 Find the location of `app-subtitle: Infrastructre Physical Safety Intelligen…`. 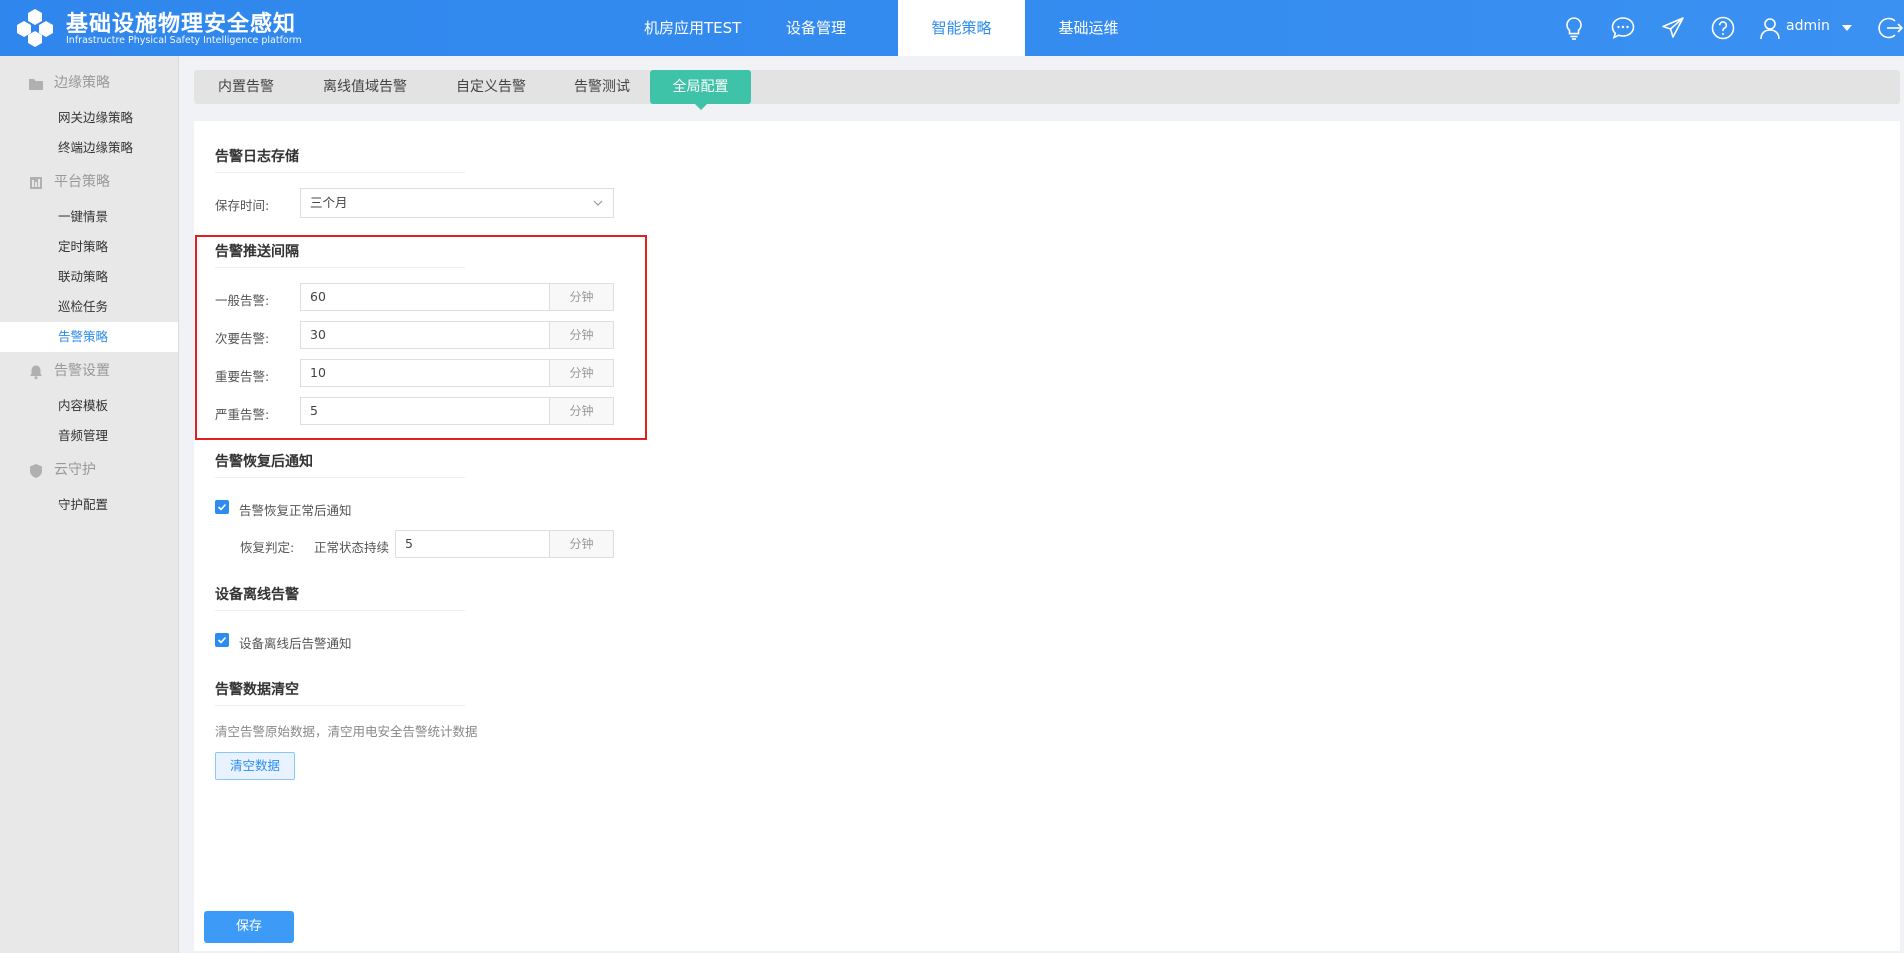

app-subtitle: Infrastructre Physical Safety Intelligen… is located at coordinates (184, 40).